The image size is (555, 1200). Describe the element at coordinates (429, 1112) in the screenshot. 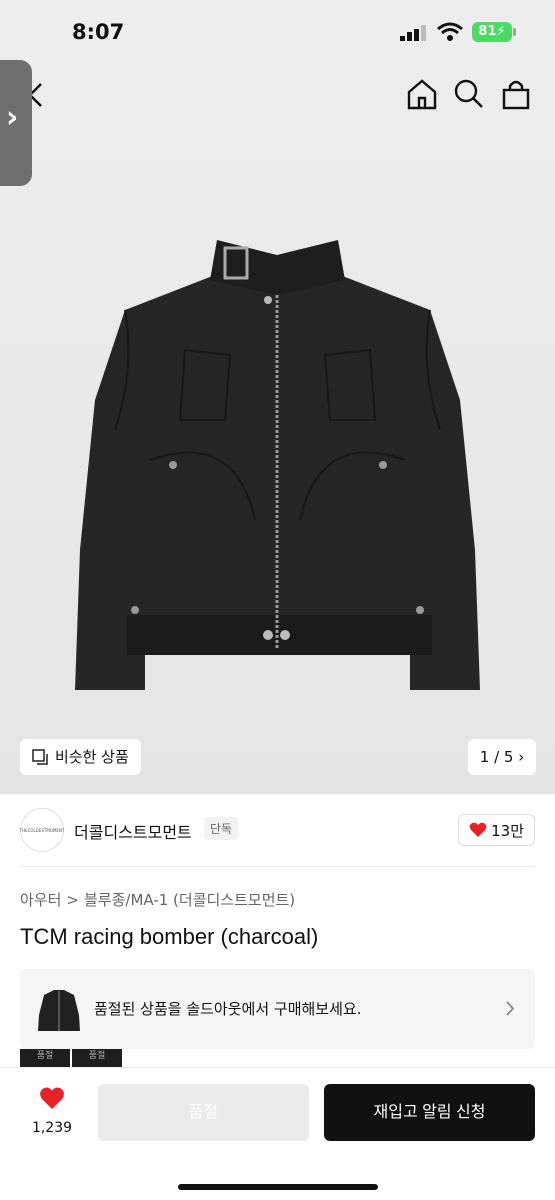

I see `restock-alert-button: 재입고 알림 신청` at that location.